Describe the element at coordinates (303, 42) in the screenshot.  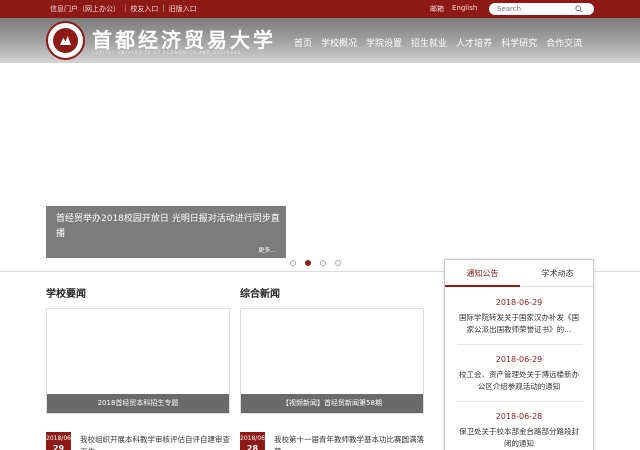
I see `nav-home: 首页` at that location.